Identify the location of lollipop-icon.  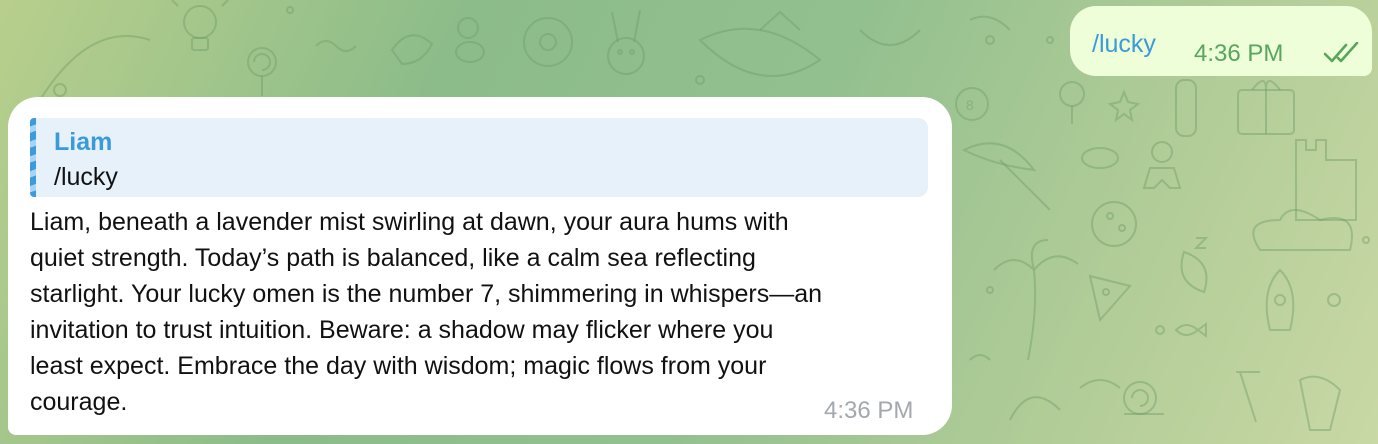
(262, 71).